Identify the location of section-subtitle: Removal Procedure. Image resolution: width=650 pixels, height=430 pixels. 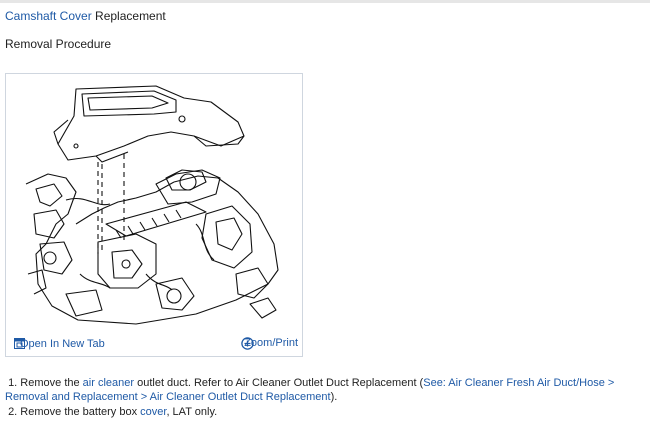
(58, 44).